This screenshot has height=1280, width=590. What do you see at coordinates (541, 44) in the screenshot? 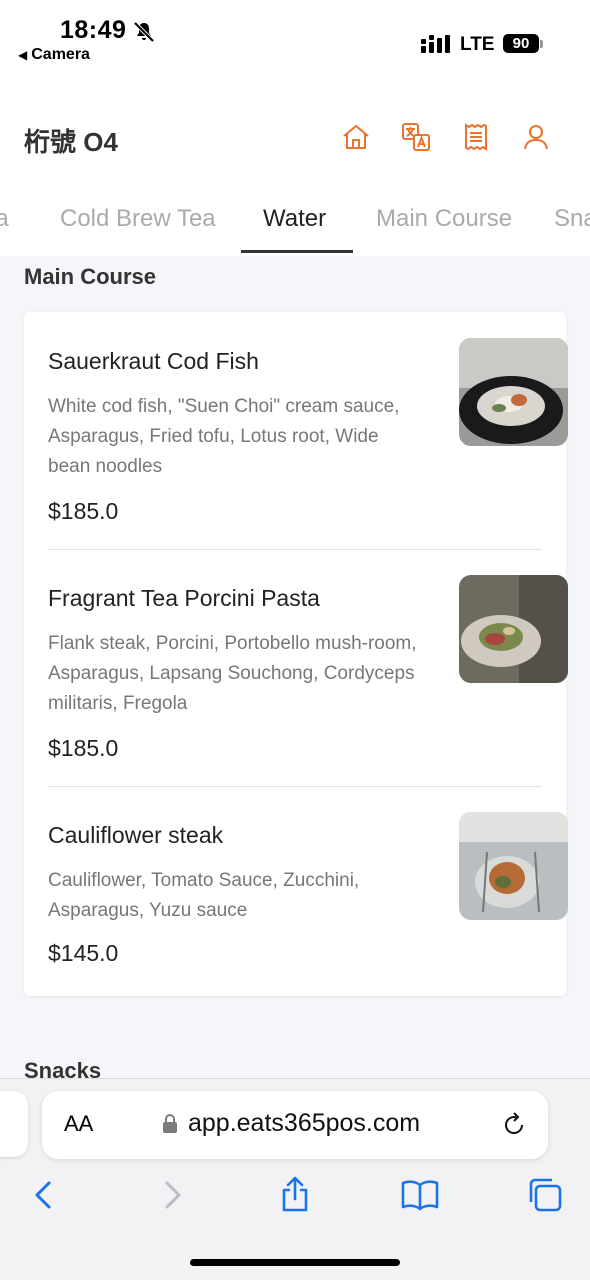
I see `battery-tip` at bounding box center [541, 44].